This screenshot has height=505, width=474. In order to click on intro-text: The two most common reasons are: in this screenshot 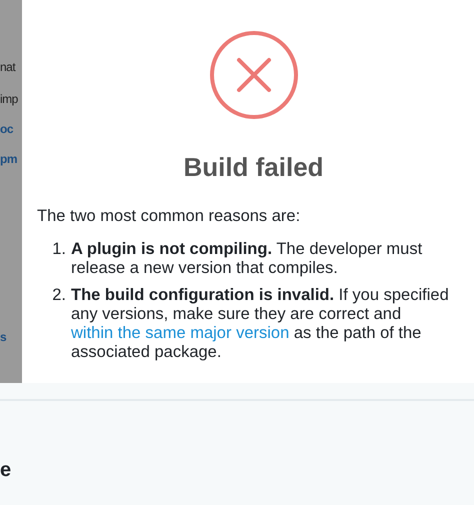, I will do `click(169, 216)`.